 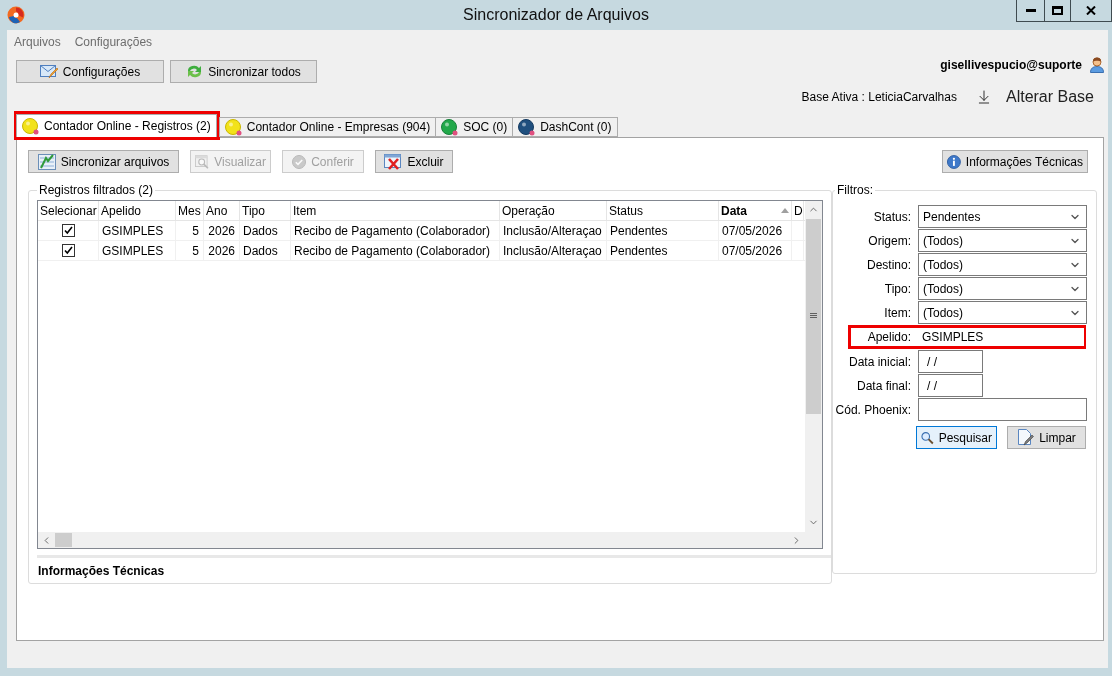 I want to click on close-button, so click(x=1091, y=11).